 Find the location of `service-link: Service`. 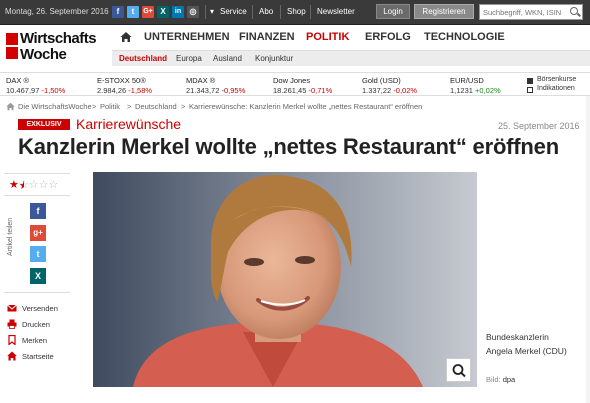

service-link: Service is located at coordinates (233, 11).